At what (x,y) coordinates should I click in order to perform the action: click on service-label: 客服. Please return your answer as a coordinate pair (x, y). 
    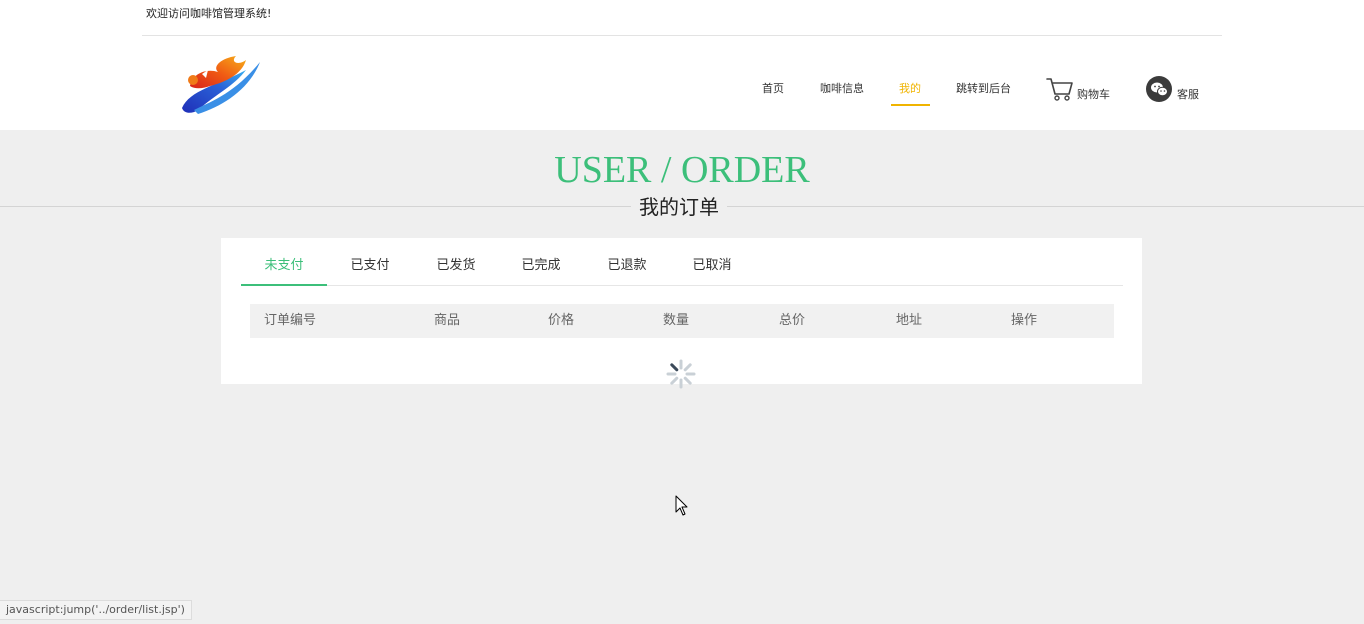
    Looking at the image, I should click on (1188, 94).